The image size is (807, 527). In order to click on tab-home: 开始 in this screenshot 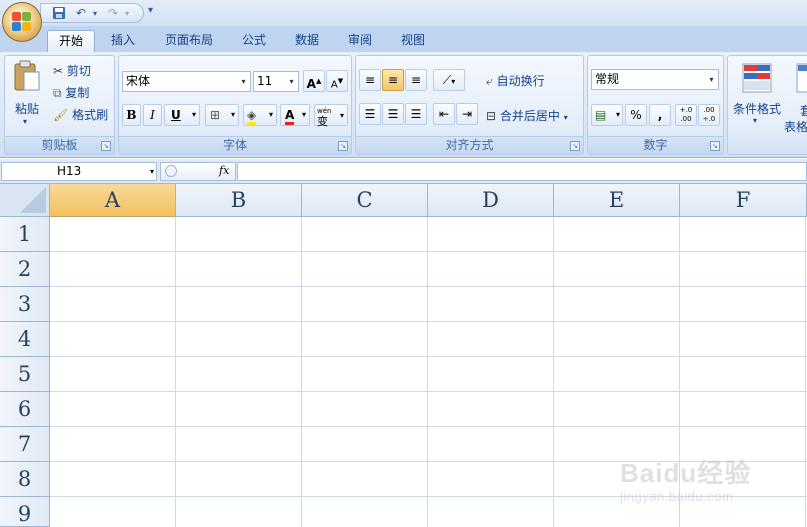, I will do `click(71, 41)`.